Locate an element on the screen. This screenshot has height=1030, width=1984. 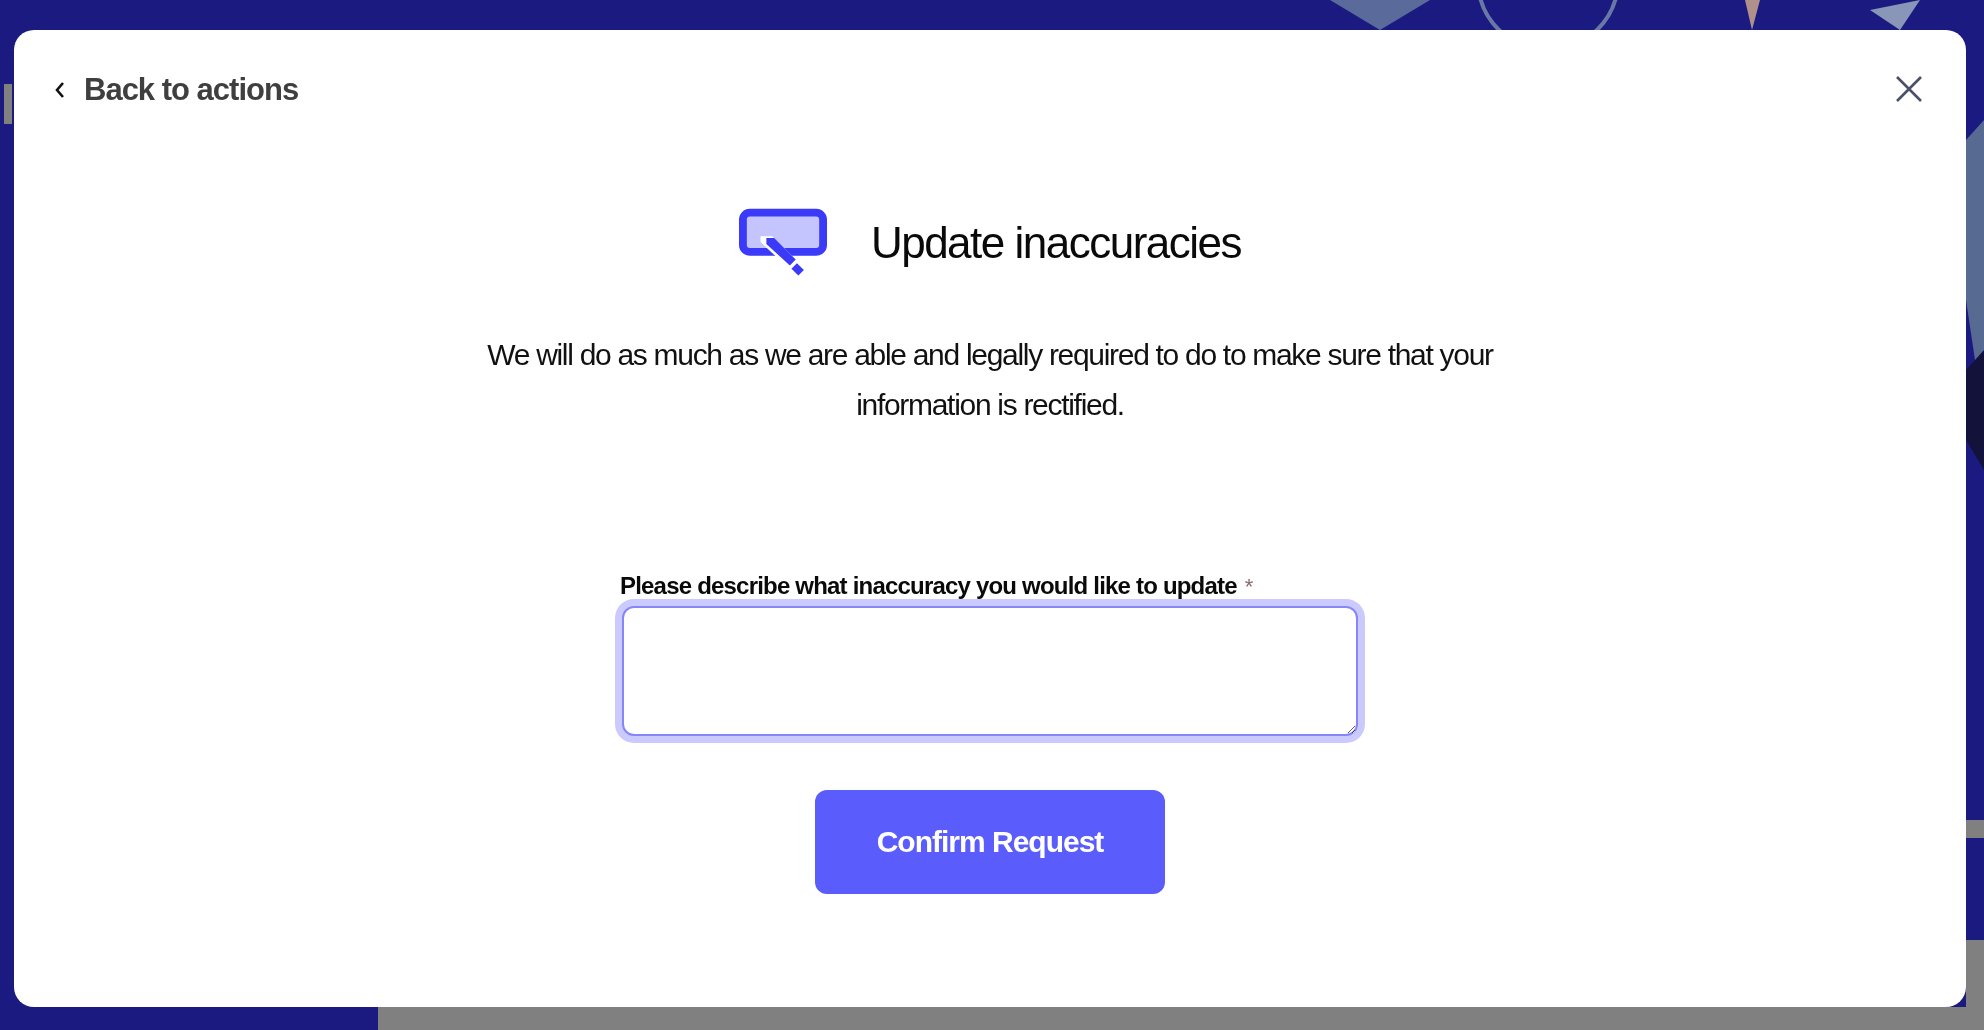
chevron-left-icon is located at coordinates (60, 90).